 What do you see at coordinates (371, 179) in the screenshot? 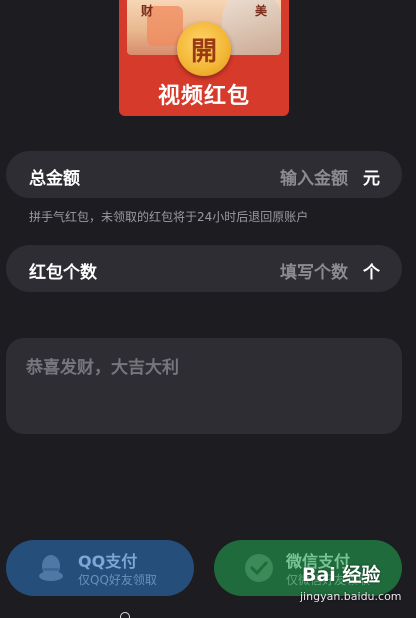
I see `amount-unit: 元` at bounding box center [371, 179].